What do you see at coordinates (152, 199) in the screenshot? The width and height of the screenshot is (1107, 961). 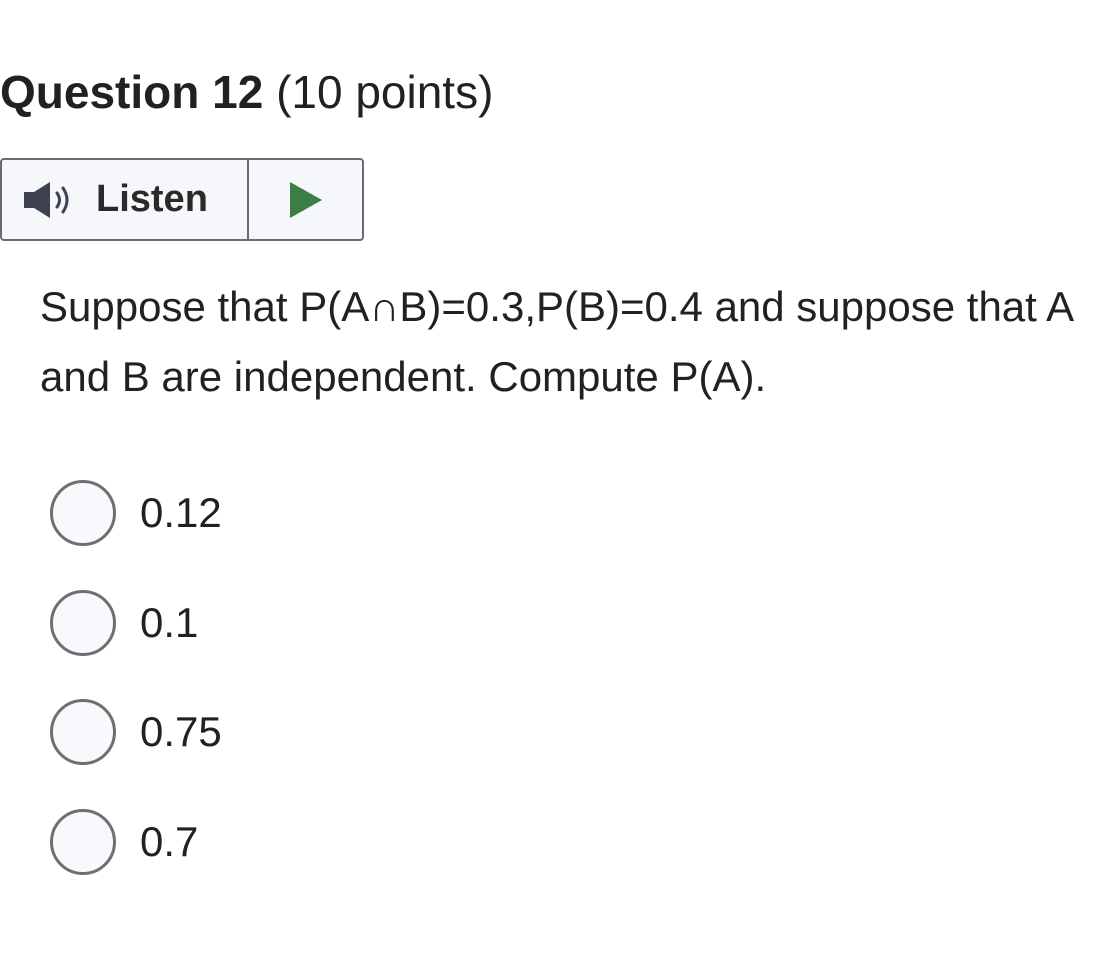 I see `listen-label: Listen` at bounding box center [152, 199].